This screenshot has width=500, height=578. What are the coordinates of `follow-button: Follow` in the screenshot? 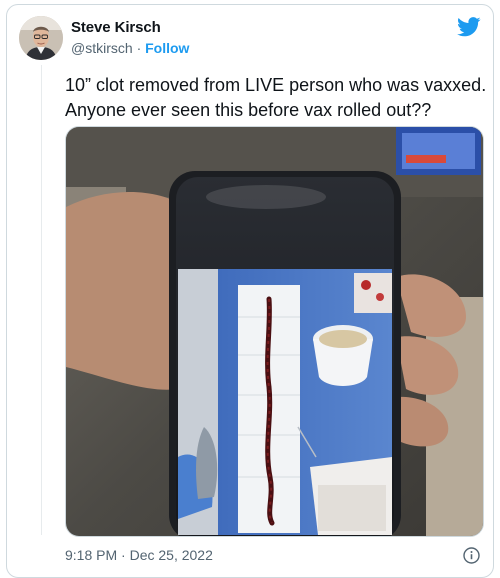 It's located at (167, 48).